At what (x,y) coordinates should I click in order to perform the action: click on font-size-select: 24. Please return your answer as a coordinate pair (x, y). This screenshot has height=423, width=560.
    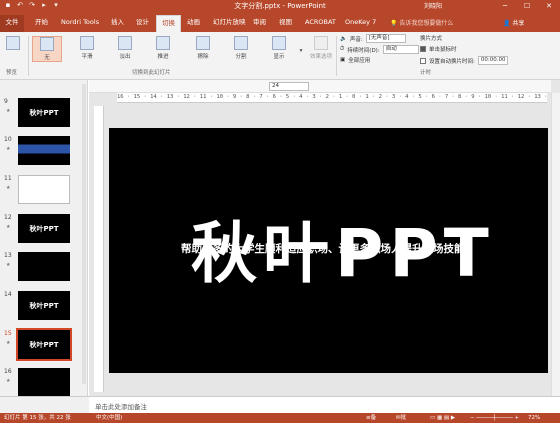
    Looking at the image, I should click on (289, 86).